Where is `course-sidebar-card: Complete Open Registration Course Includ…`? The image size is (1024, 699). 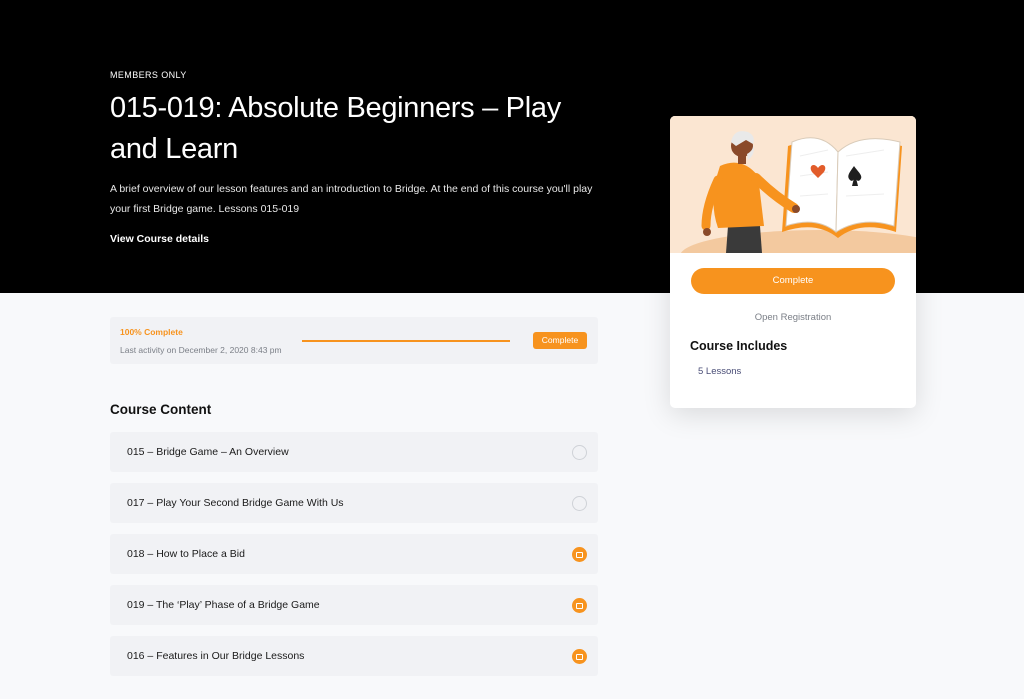
course-sidebar-card: Complete Open Registration Course Includ… is located at coordinates (793, 262).